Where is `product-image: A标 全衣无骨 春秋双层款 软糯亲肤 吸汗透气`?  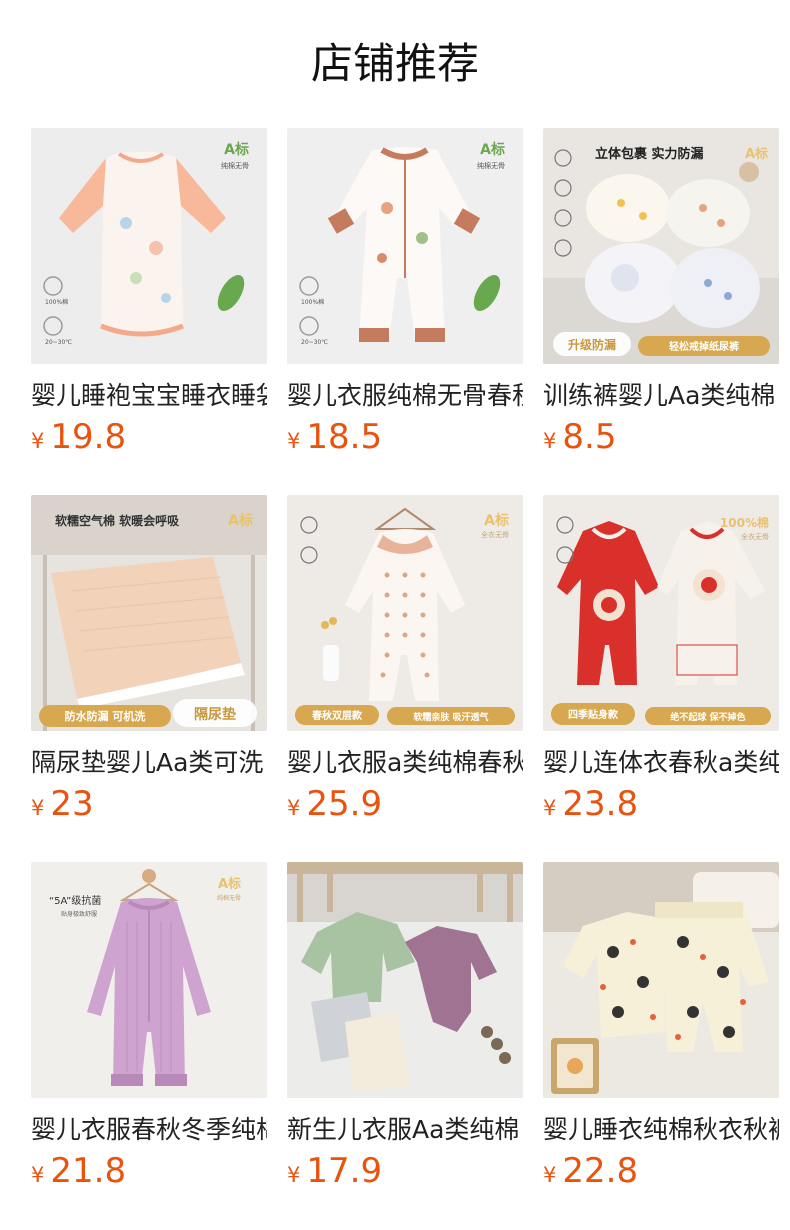
product-image: A标 全衣无骨 春秋双层款 软糯亲肤 吸汗透气 is located at coordinates (405, 613).